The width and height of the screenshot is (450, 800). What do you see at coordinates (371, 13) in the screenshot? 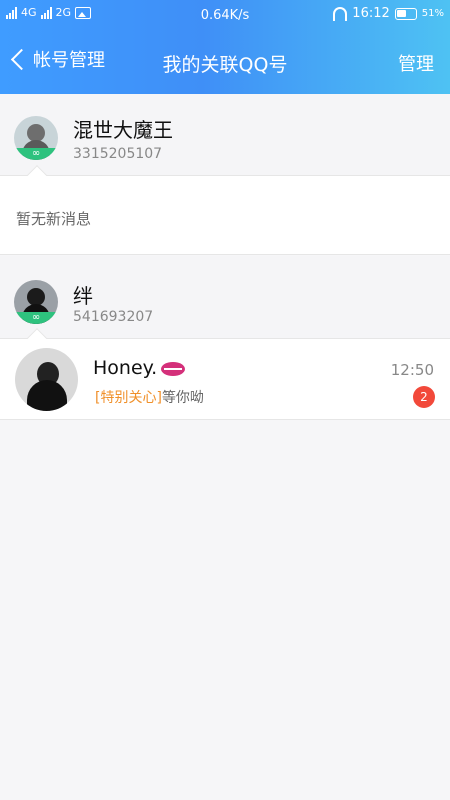
I see `clock: 16:12` at bounding box center [371, 13].